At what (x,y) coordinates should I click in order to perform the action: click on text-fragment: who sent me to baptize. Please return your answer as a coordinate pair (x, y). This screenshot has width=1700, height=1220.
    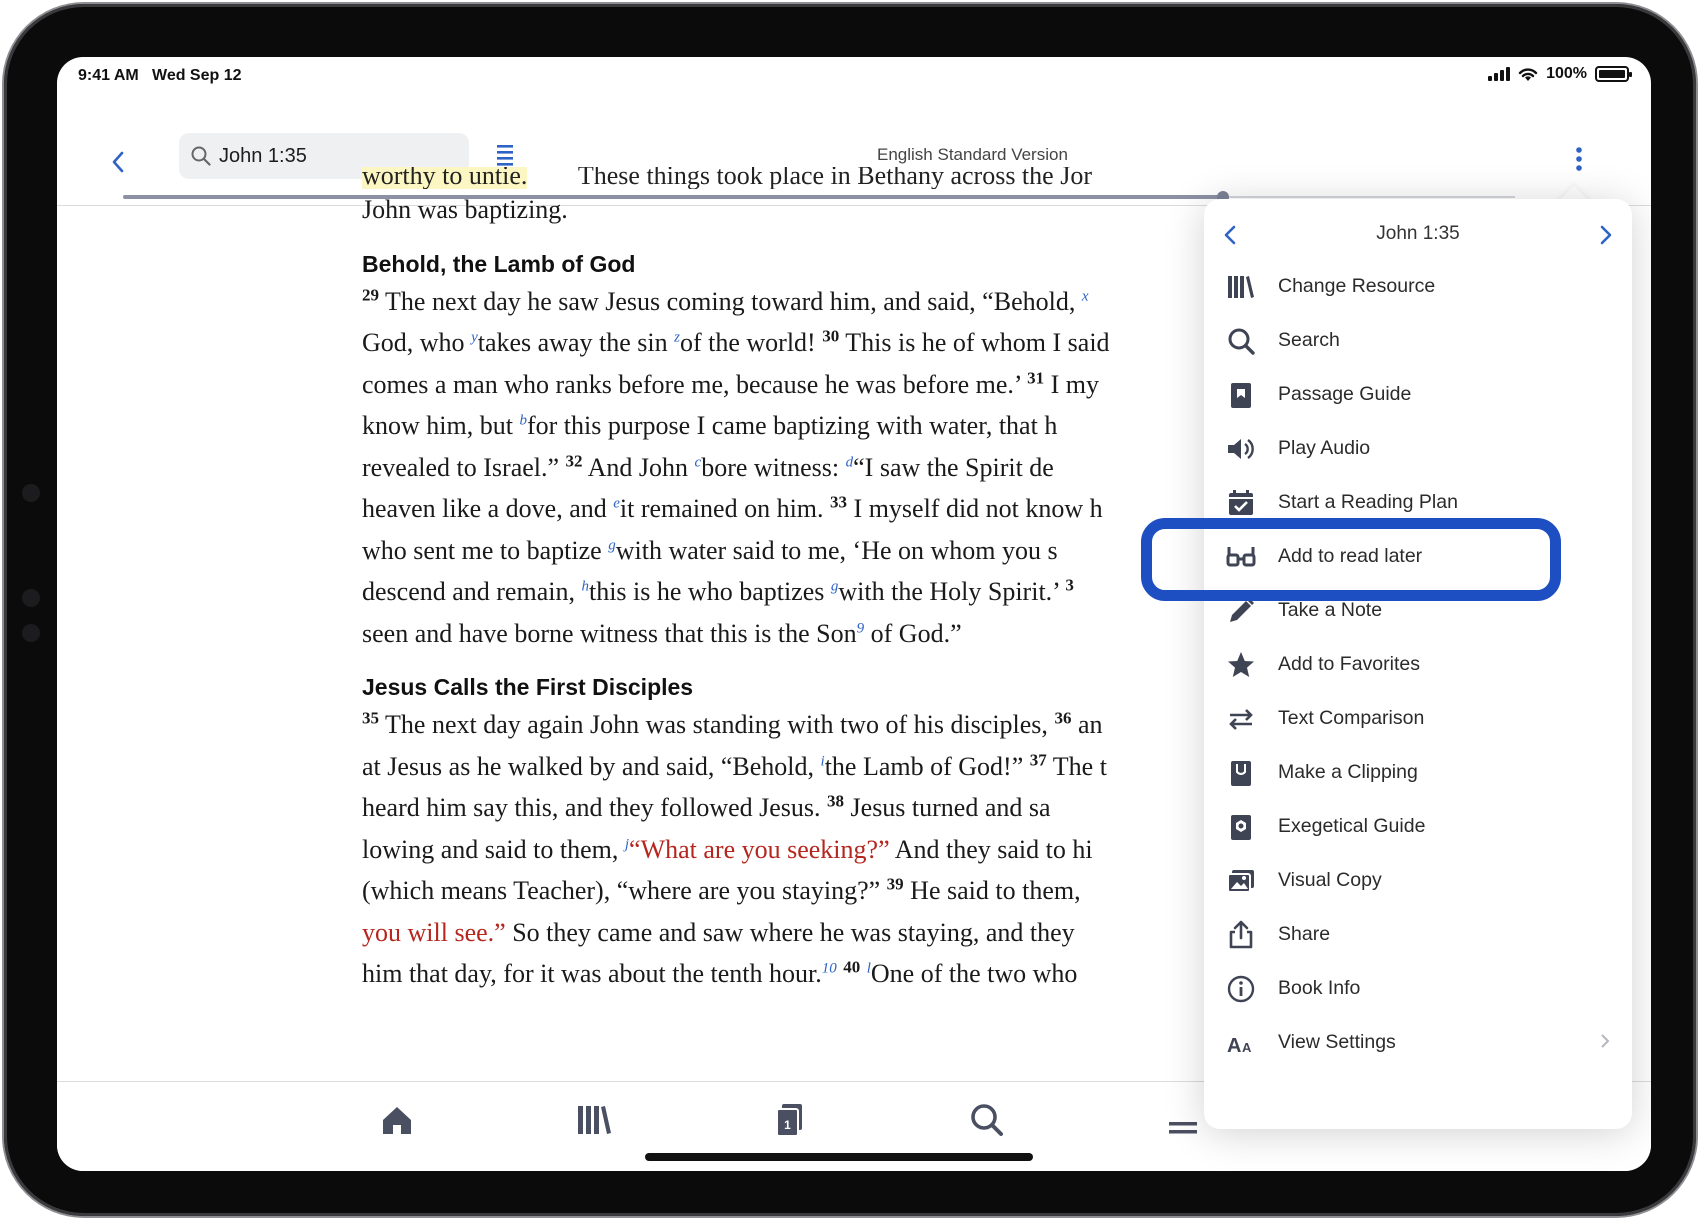
    Looking at the image, I should click on (482, 550).